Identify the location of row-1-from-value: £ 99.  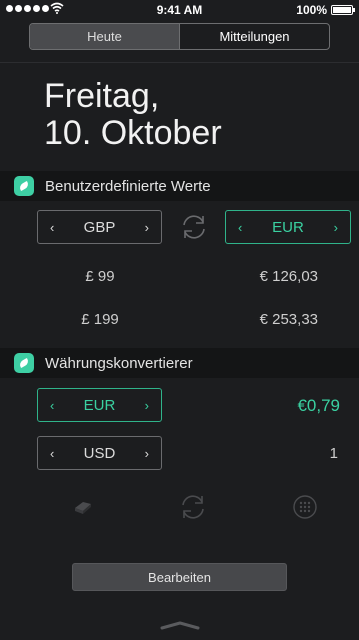
(100, 276).